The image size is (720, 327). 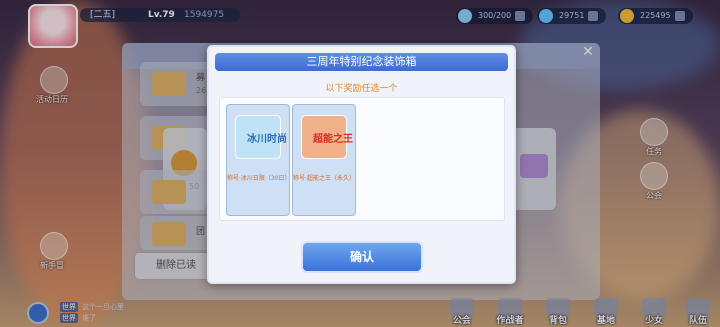 I want to click on reward-caption: 称号·冰川日限（30日）, so click(x=259, y=178).